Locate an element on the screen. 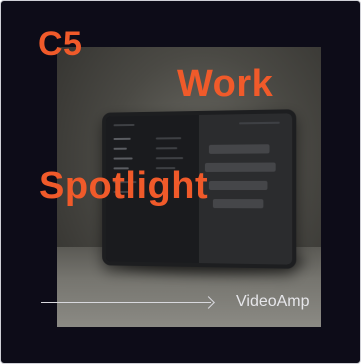 This screenshot has height=364, width=361. headline-line-2: Spotlight is located at coordinates (124, 186).